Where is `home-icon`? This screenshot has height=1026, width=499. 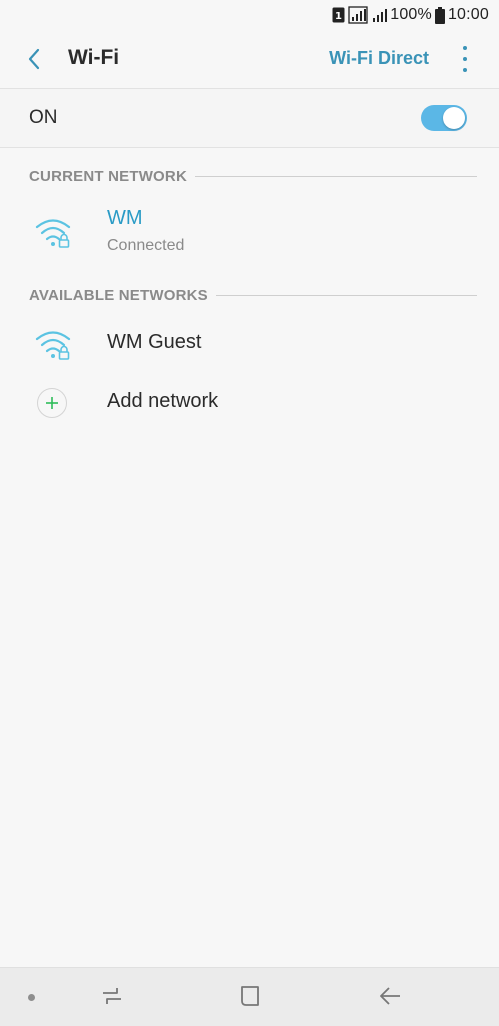 home-icon is located at coordinates (250, 996).